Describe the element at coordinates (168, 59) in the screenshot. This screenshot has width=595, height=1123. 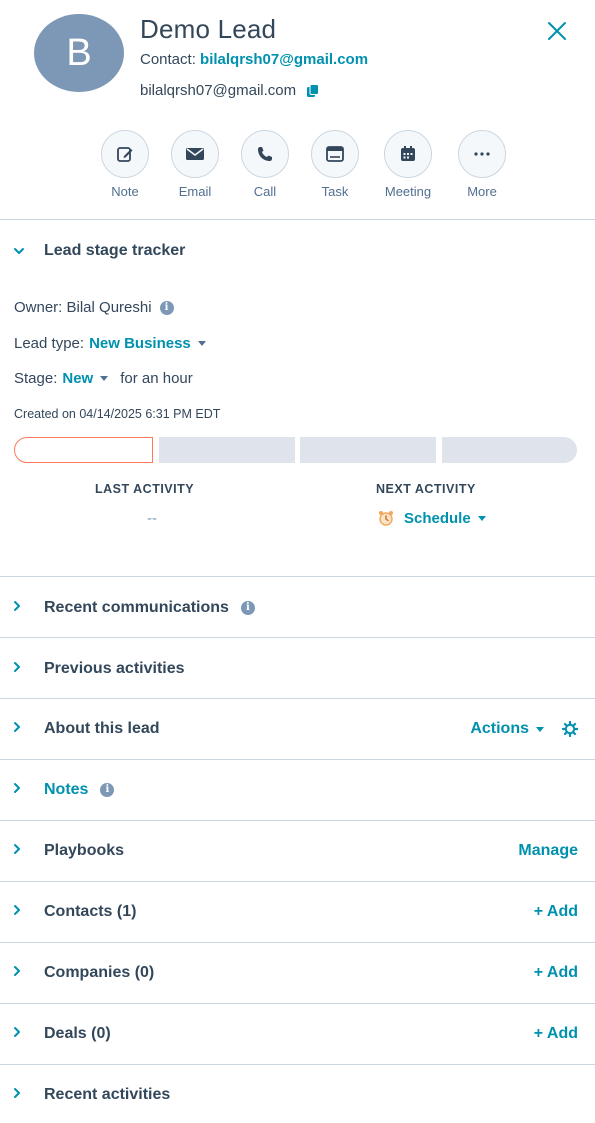
I see `contact-label: Contact:` at that location.